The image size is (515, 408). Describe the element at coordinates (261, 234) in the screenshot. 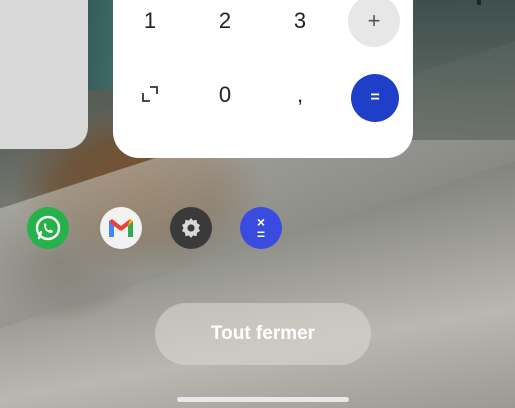

I see `calculator-icon-equals: =` at that location.